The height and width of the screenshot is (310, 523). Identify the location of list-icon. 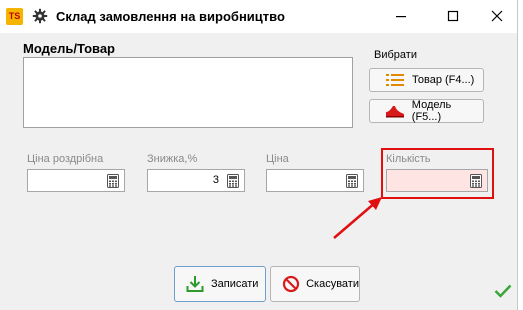
(395, 80).